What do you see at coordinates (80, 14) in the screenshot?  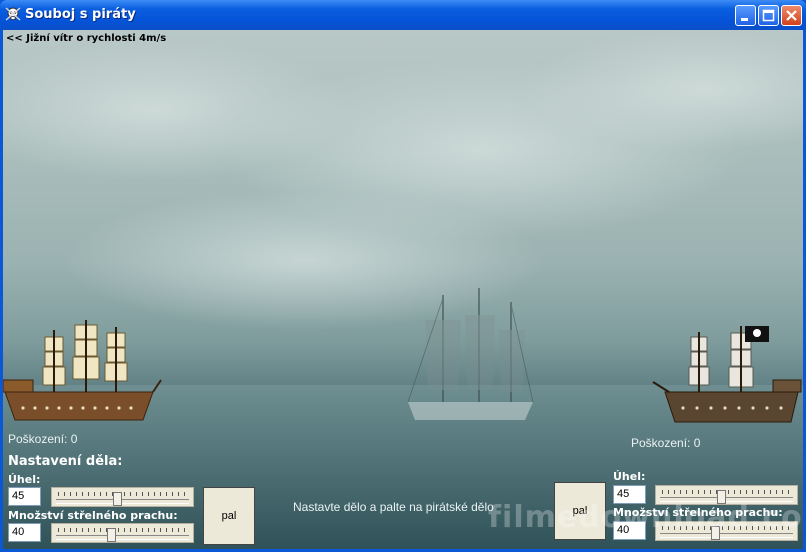 I see `window-title: Souboj s piráty` at bounding box center [80, 14].